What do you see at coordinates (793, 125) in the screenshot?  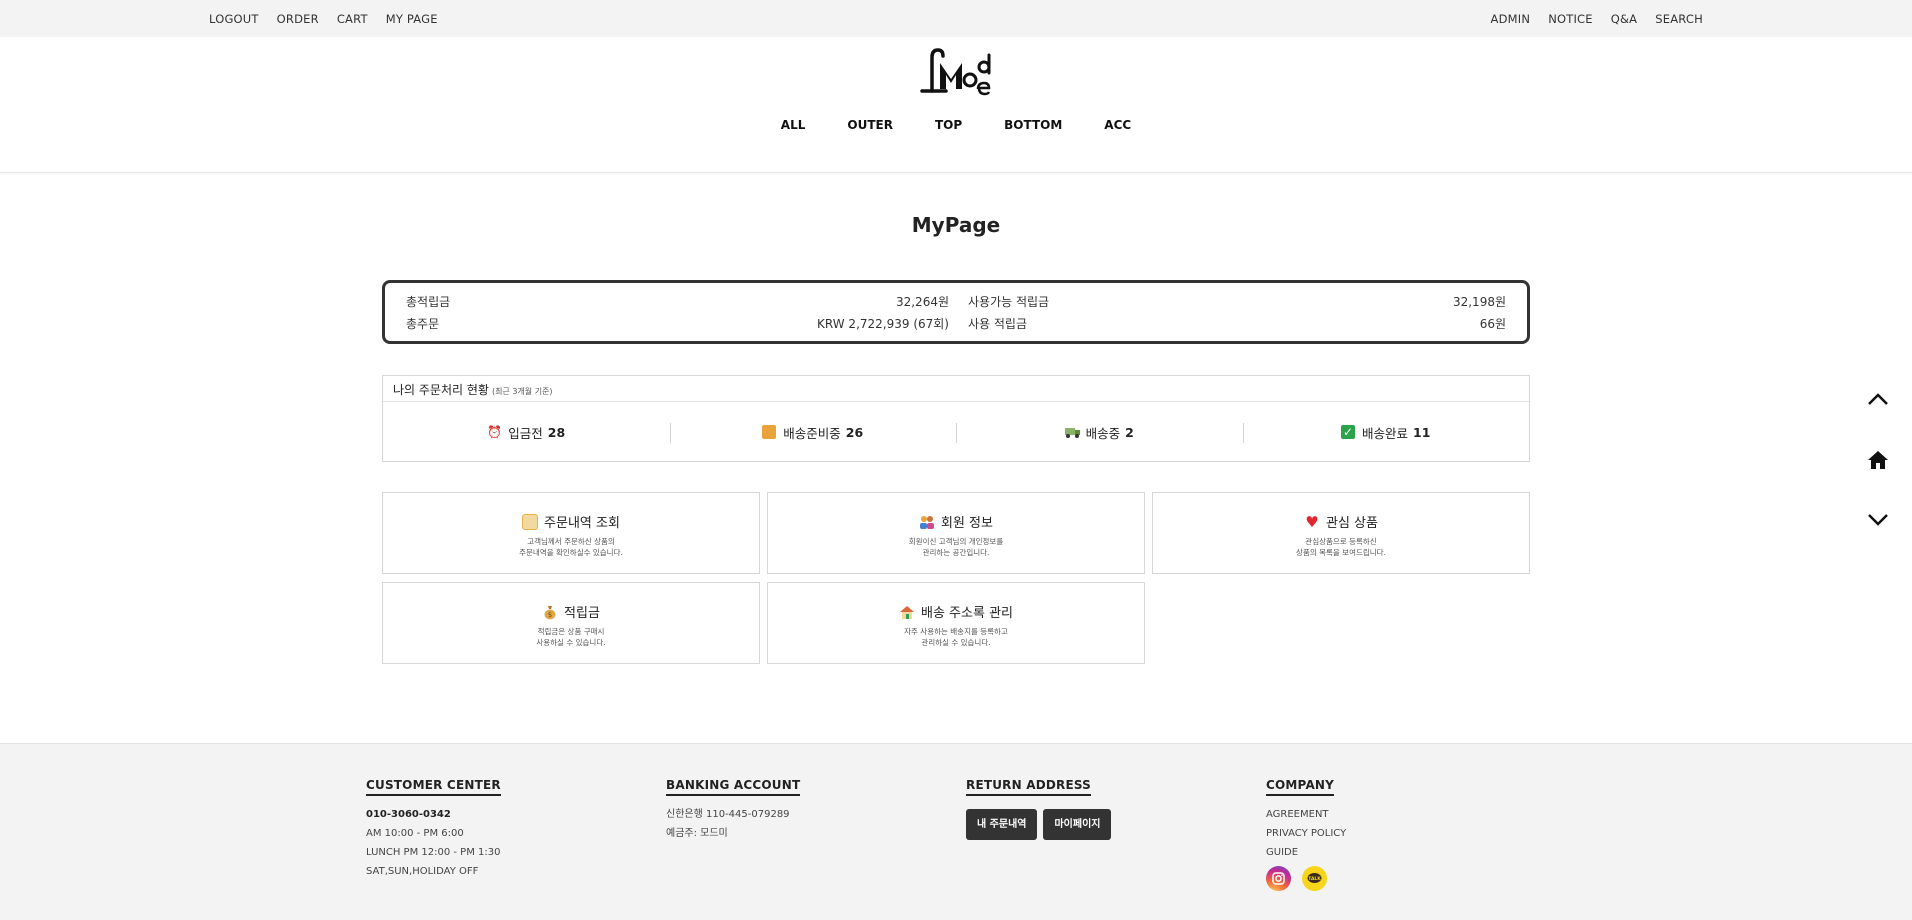 I see `nav-all: ALL` at bounding box center [793, 125].